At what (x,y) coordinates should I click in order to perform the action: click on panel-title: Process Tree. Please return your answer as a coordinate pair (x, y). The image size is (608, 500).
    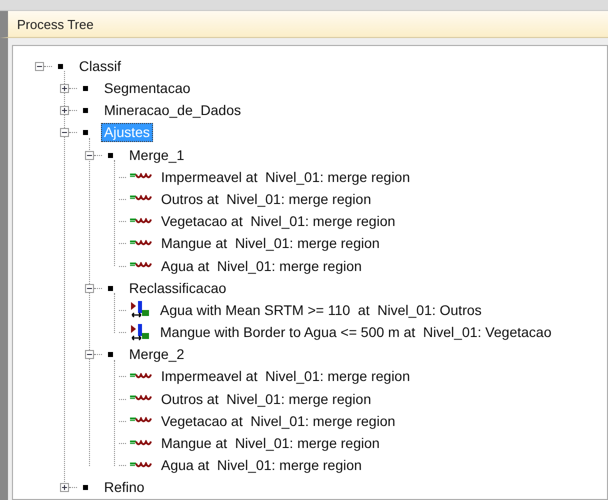
    Looking at the image, I should click on (55, 24).